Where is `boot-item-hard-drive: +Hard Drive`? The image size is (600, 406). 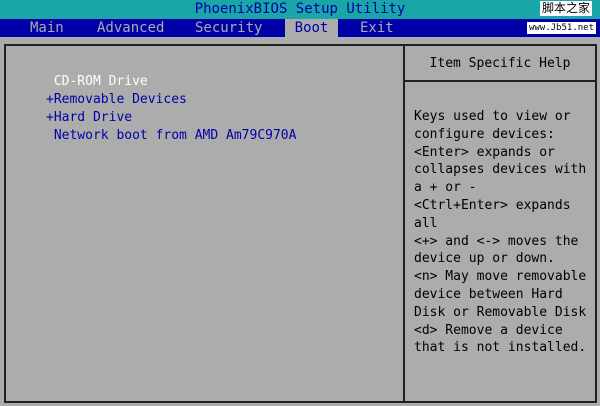
boot-item-hard-drive: +Hard Drive is located at coordinates (89, 118).